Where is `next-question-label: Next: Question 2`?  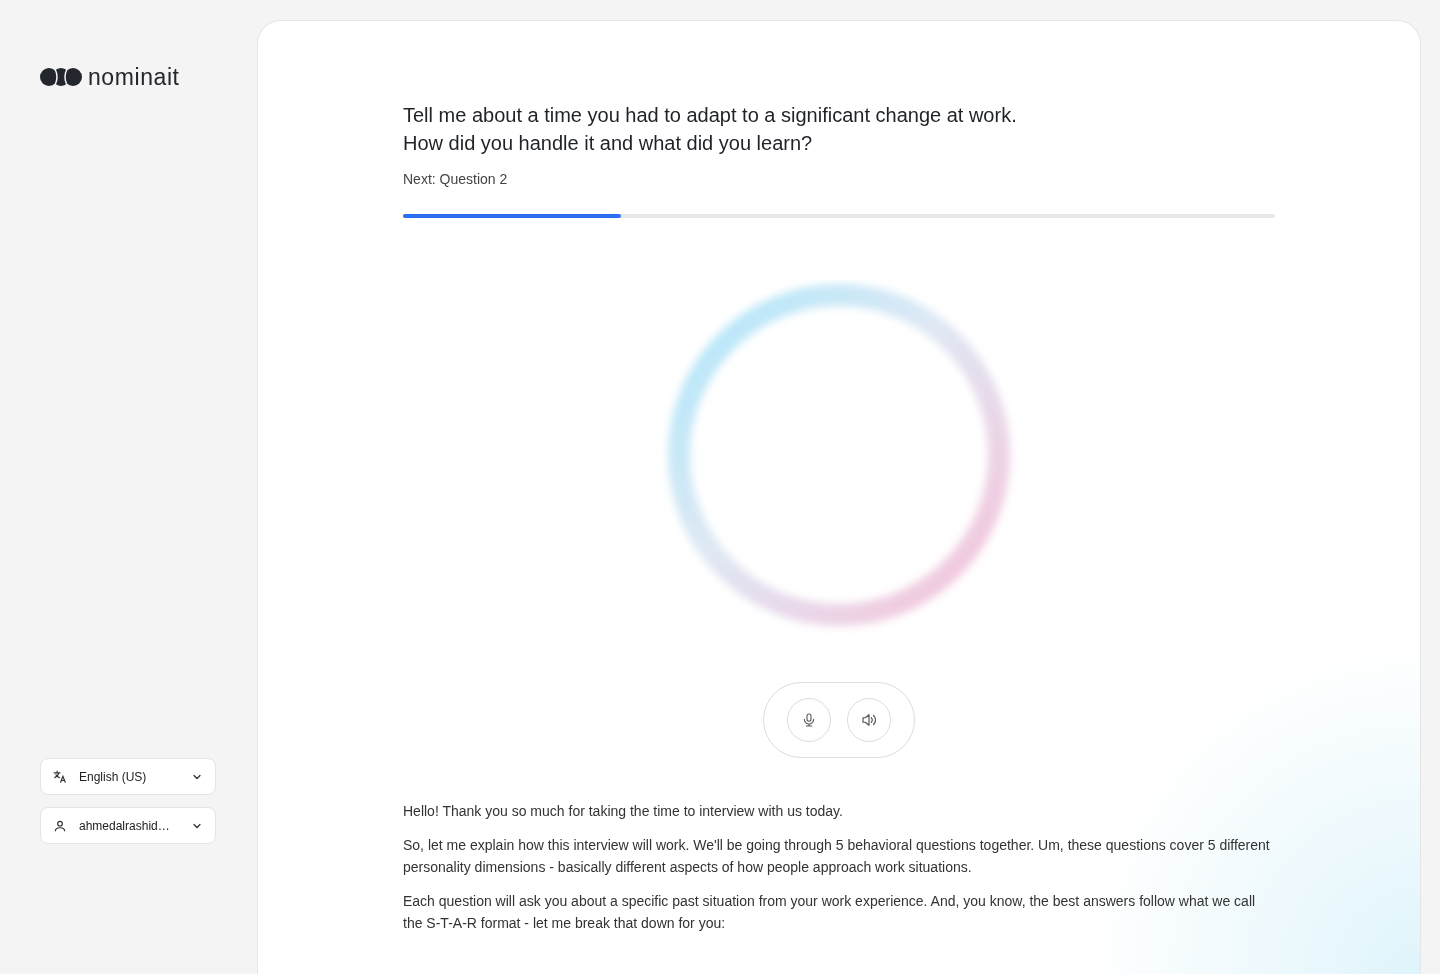
next-question-label: Next: Question 2 is located at coordinates (456, 179).